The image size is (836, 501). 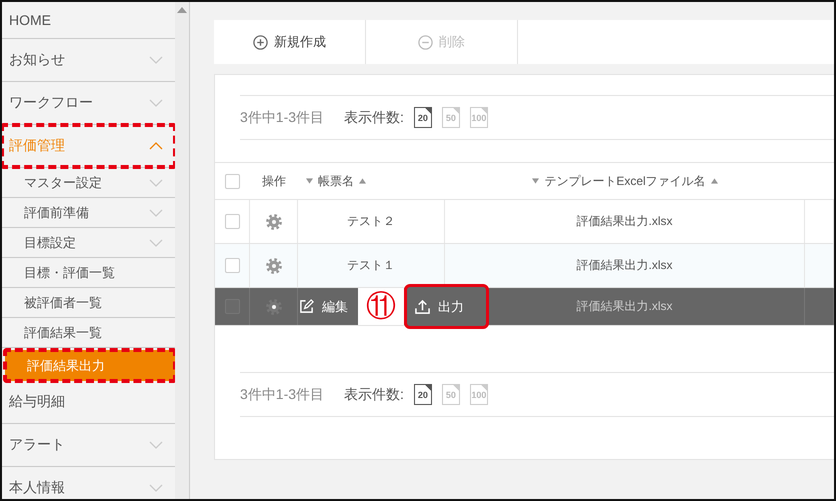 What do you see at coordinates (274, 181) in the screenshot?
I see `column-header: 操作` at bounding box center [274, 181].